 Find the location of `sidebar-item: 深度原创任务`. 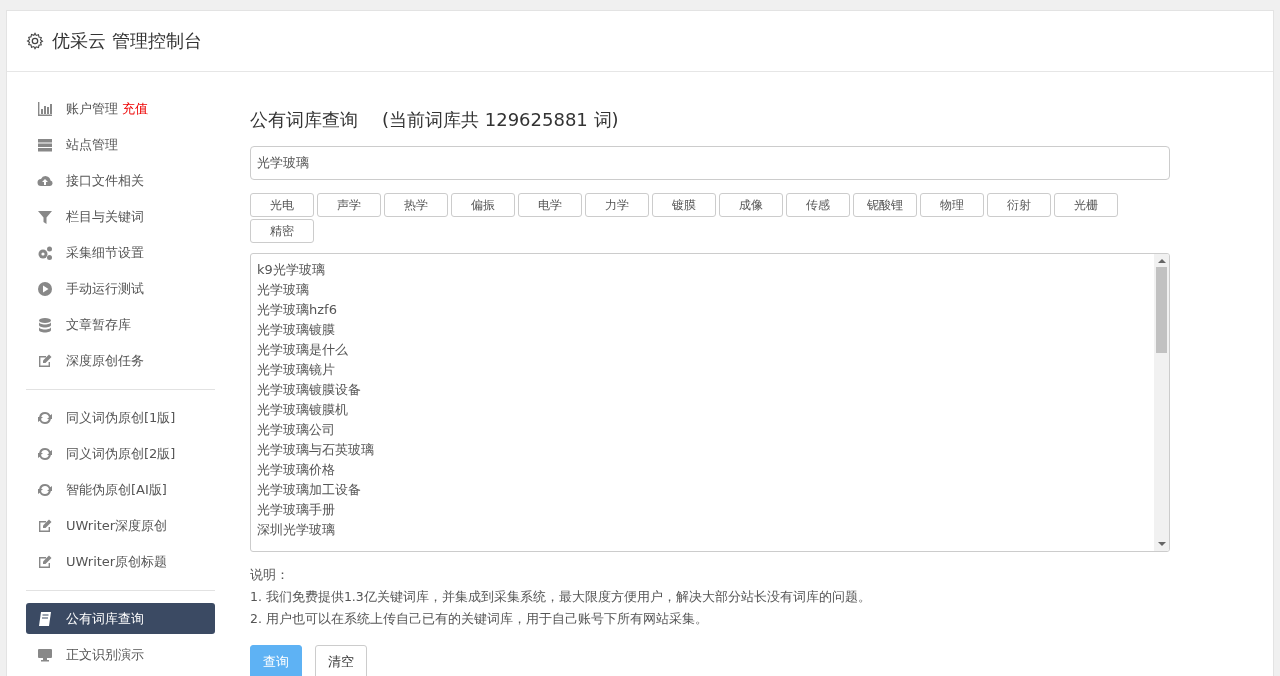

sidebar-item: 深度原创任务 is located at coordinates (120, 361).